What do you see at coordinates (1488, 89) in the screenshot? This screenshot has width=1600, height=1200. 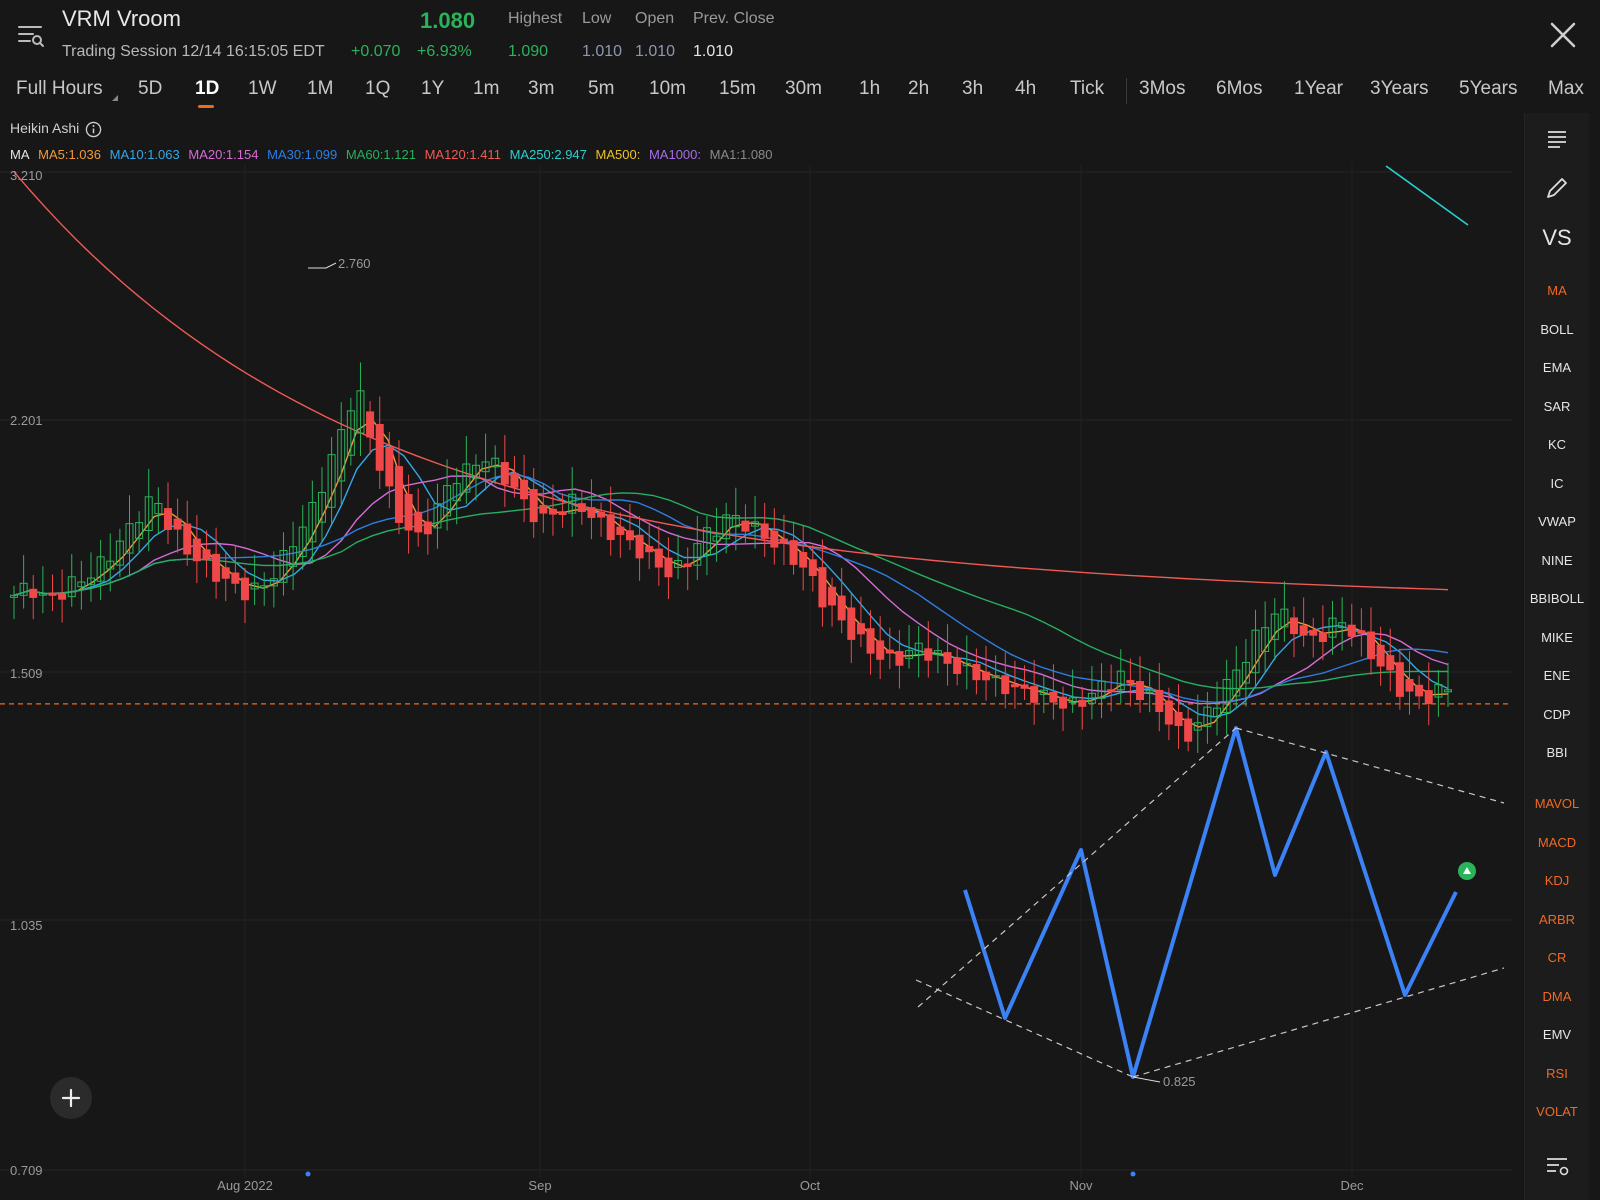 I see `tab-5years: 5Years` at bounding box center [1488, 89].